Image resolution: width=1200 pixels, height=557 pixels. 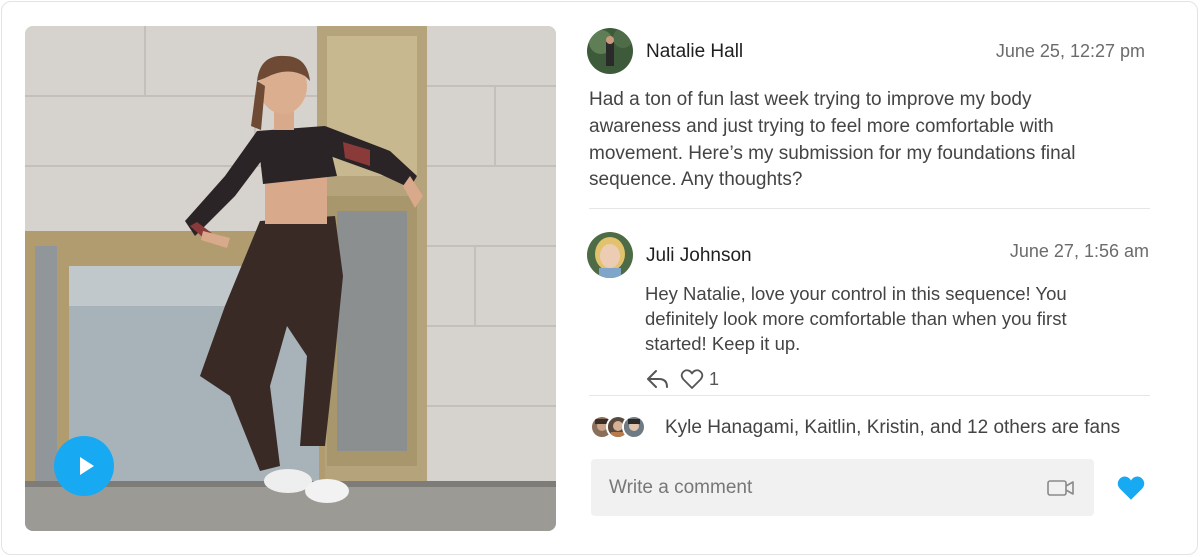 I want to click on post-body-line: sequence. Any thoughts?, so click(x=696, y=179).